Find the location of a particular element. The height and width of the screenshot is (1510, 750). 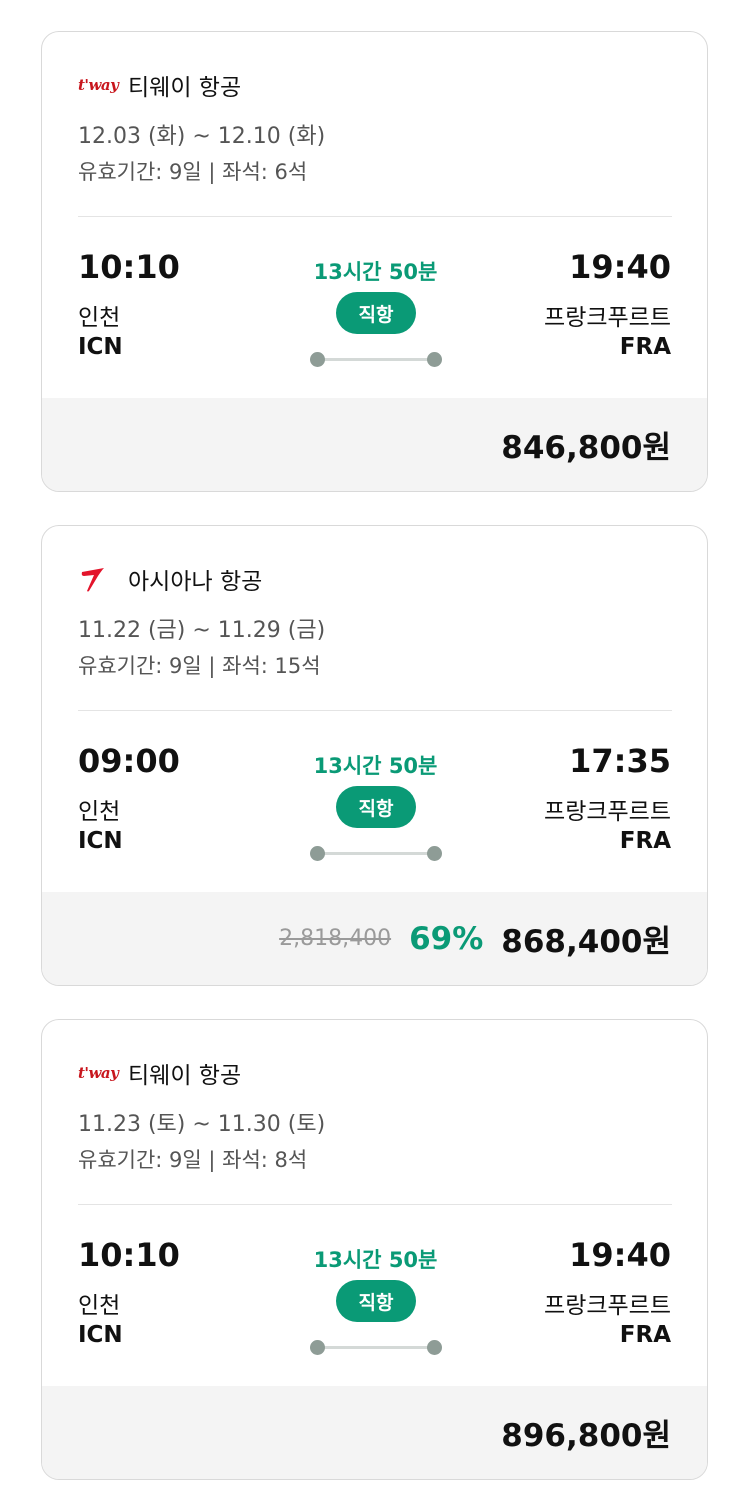

travel-dates: 11.22 (금) ~ 11.29 (금) is located at coordinates (202, 630).